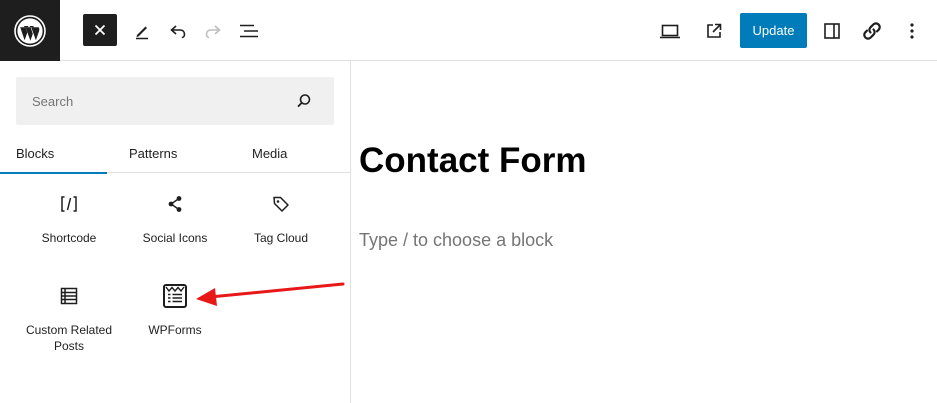  I want to click on list-view-icon, so click(249, 31).